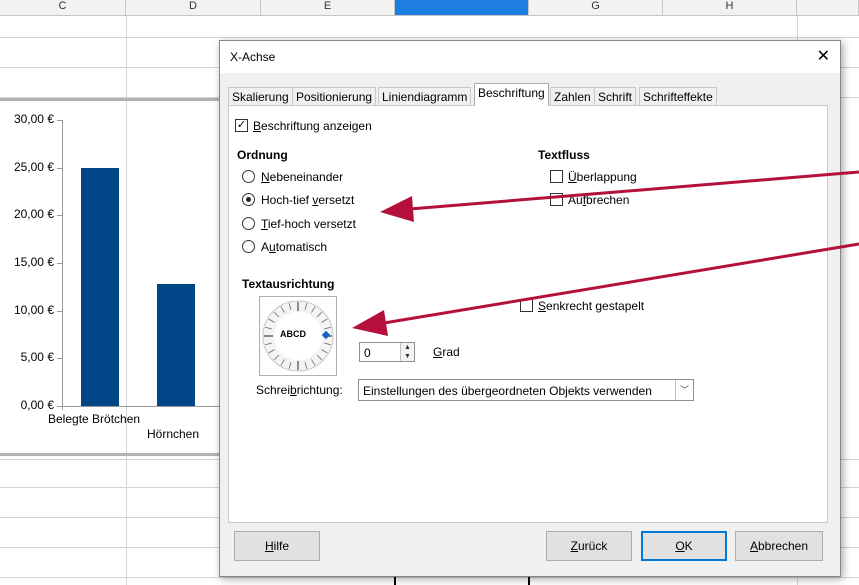  I want to click on column-header-e: E, so click(328, 8).